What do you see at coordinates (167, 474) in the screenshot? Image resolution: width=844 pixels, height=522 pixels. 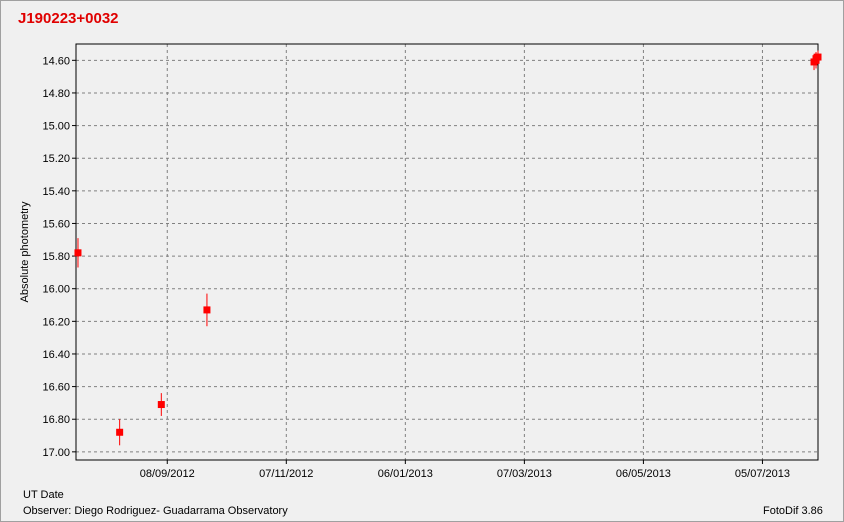 I see `x-tick-label: 08/09/2012` at bounding box center [167, 474].